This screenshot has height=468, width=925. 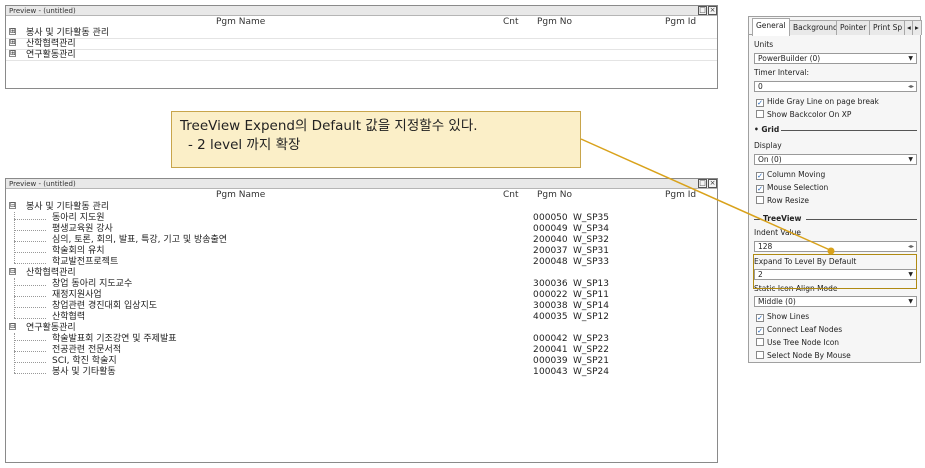 I want to click on cell-pgm-no: 00039, so click(x=553, y=361).